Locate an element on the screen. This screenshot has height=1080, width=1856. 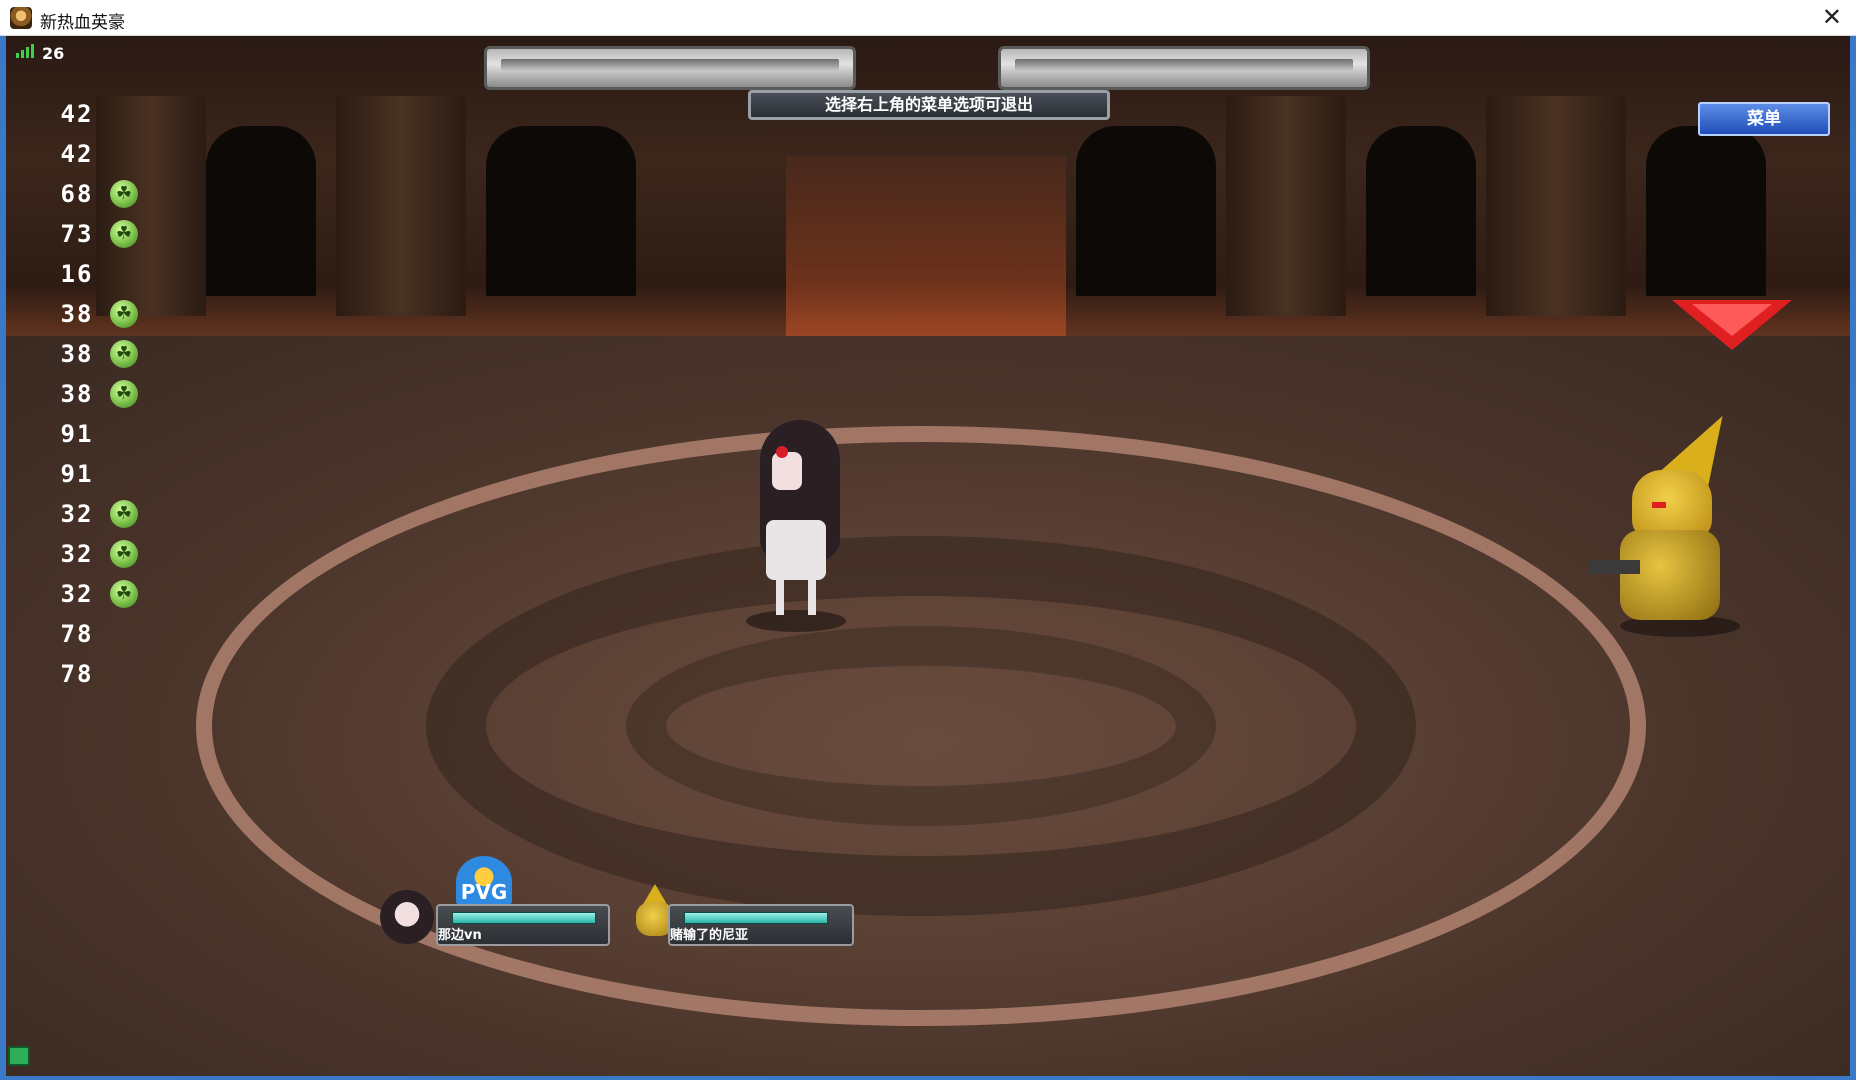
enemy-name: 赌输了的尼亚 is located at coordinates (709, 935).